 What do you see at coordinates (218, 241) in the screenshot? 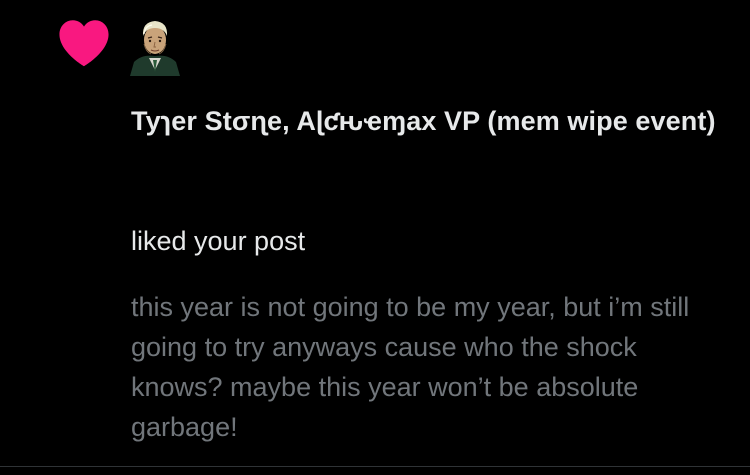
I see `notification-action: liked your post` at bounding box center [218, 241].